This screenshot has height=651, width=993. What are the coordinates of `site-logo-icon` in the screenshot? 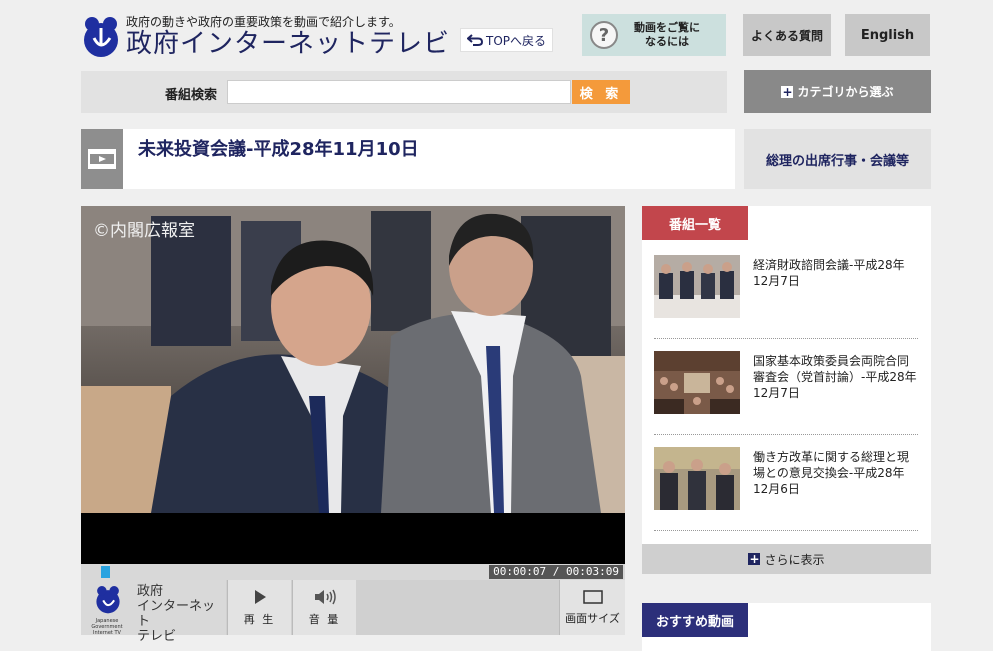 It's located at (101, 36).